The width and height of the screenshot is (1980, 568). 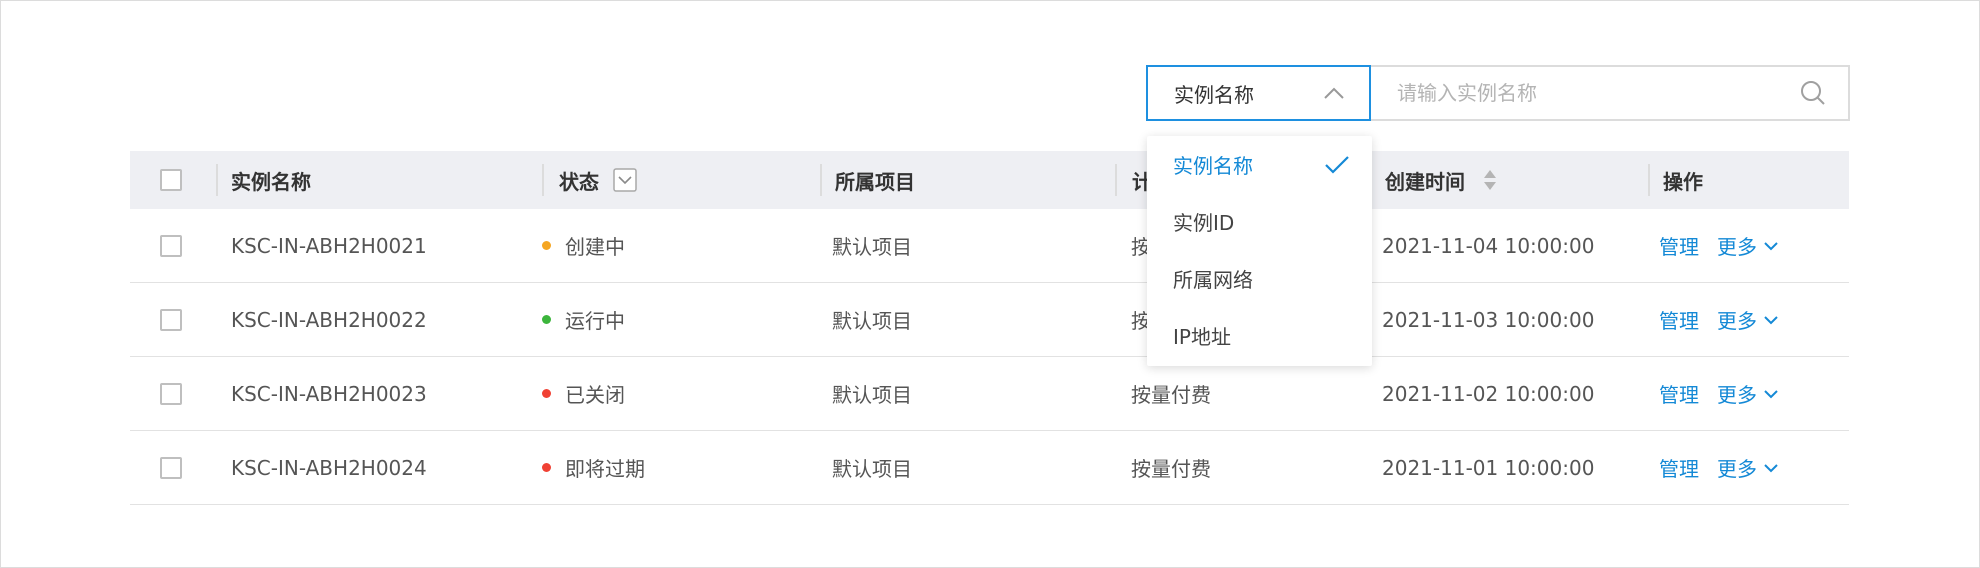 I want to click on instance-name: KSC-IN-ABH2H0022, so click(x=329, y=320).